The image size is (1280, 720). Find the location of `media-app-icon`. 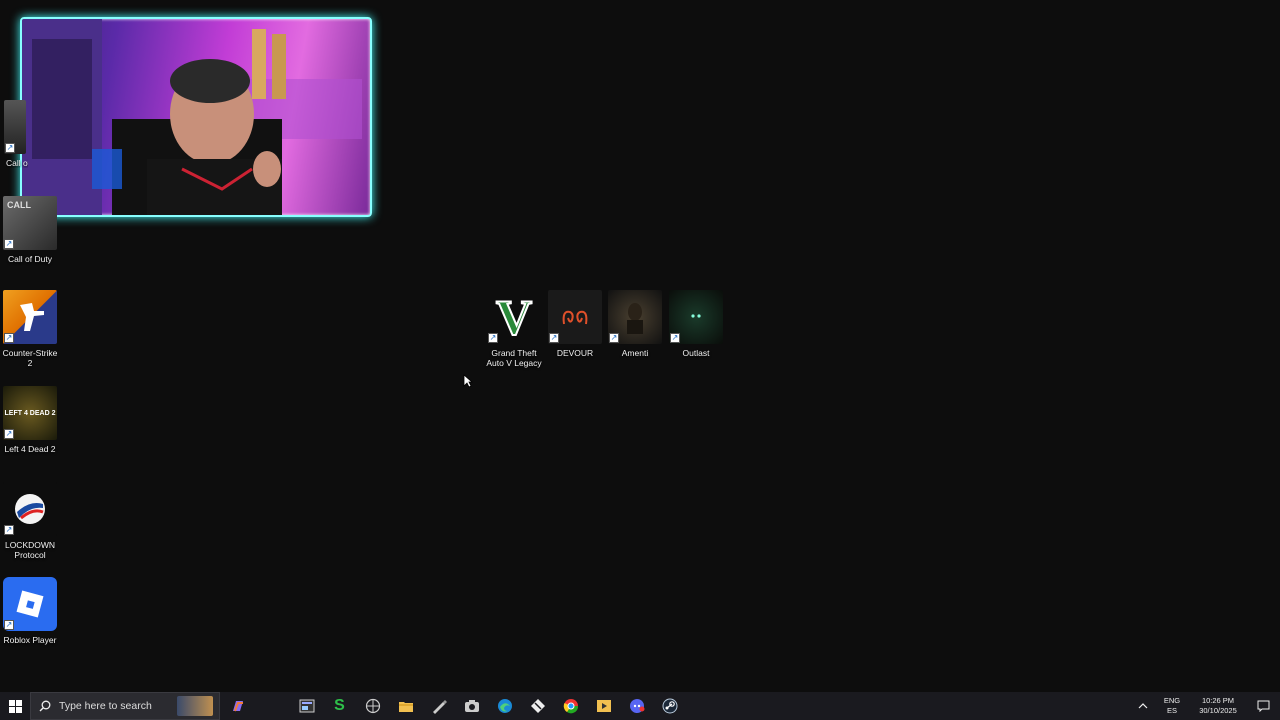

media-app-icon is located at coordinates (603, 706).